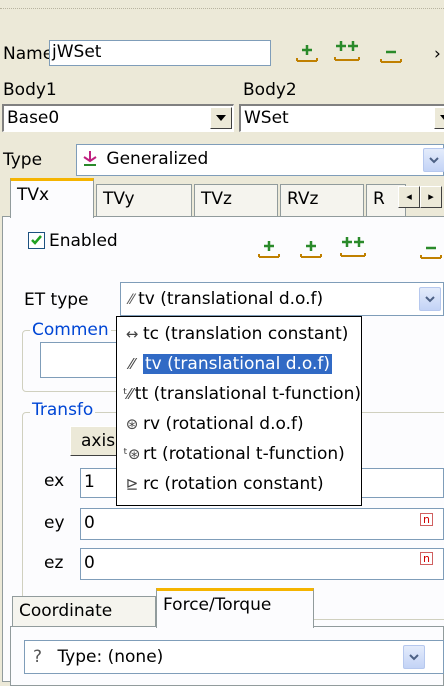 The width and height of the screenshot is (444, 686). I want to click on body2-select: WSet, so click(341, 118).